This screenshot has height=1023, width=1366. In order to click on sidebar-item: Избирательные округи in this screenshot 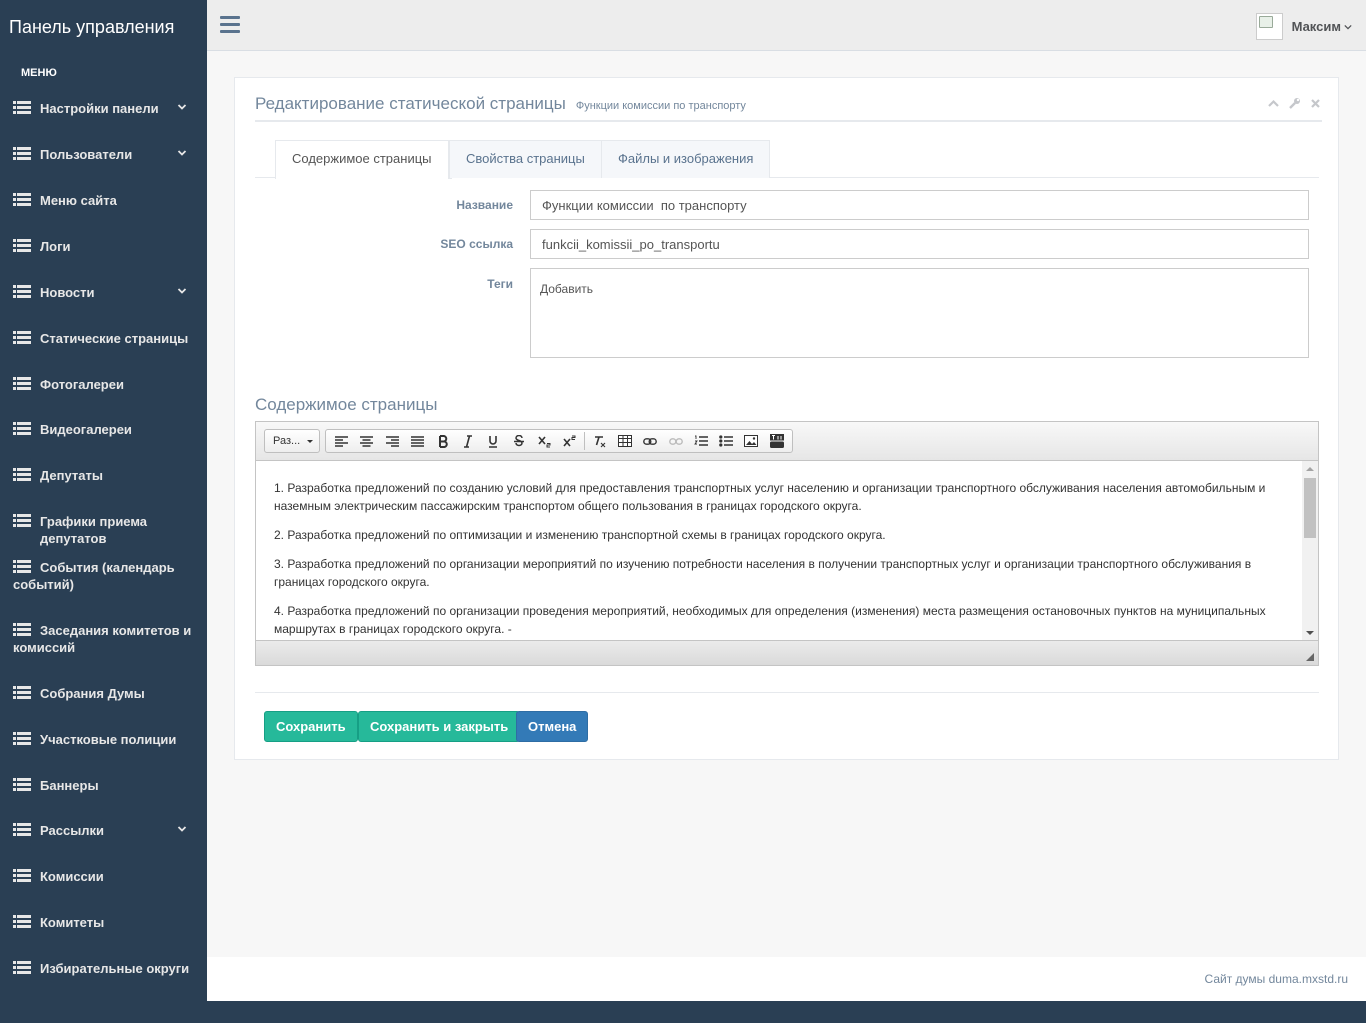, I will do `click(103, 968)`.